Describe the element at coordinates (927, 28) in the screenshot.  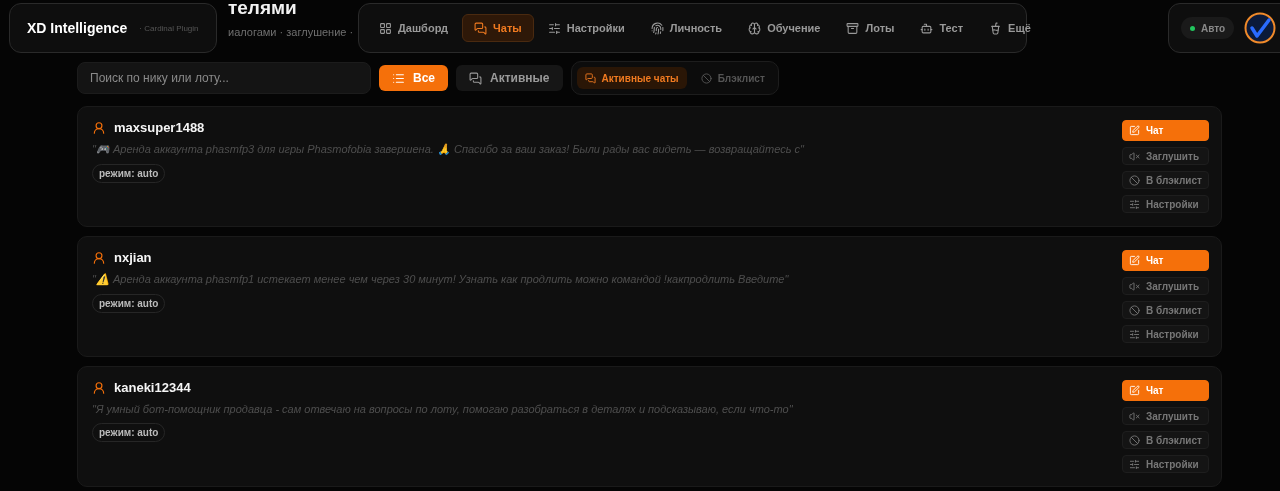
I see `robot-icon` at that location.